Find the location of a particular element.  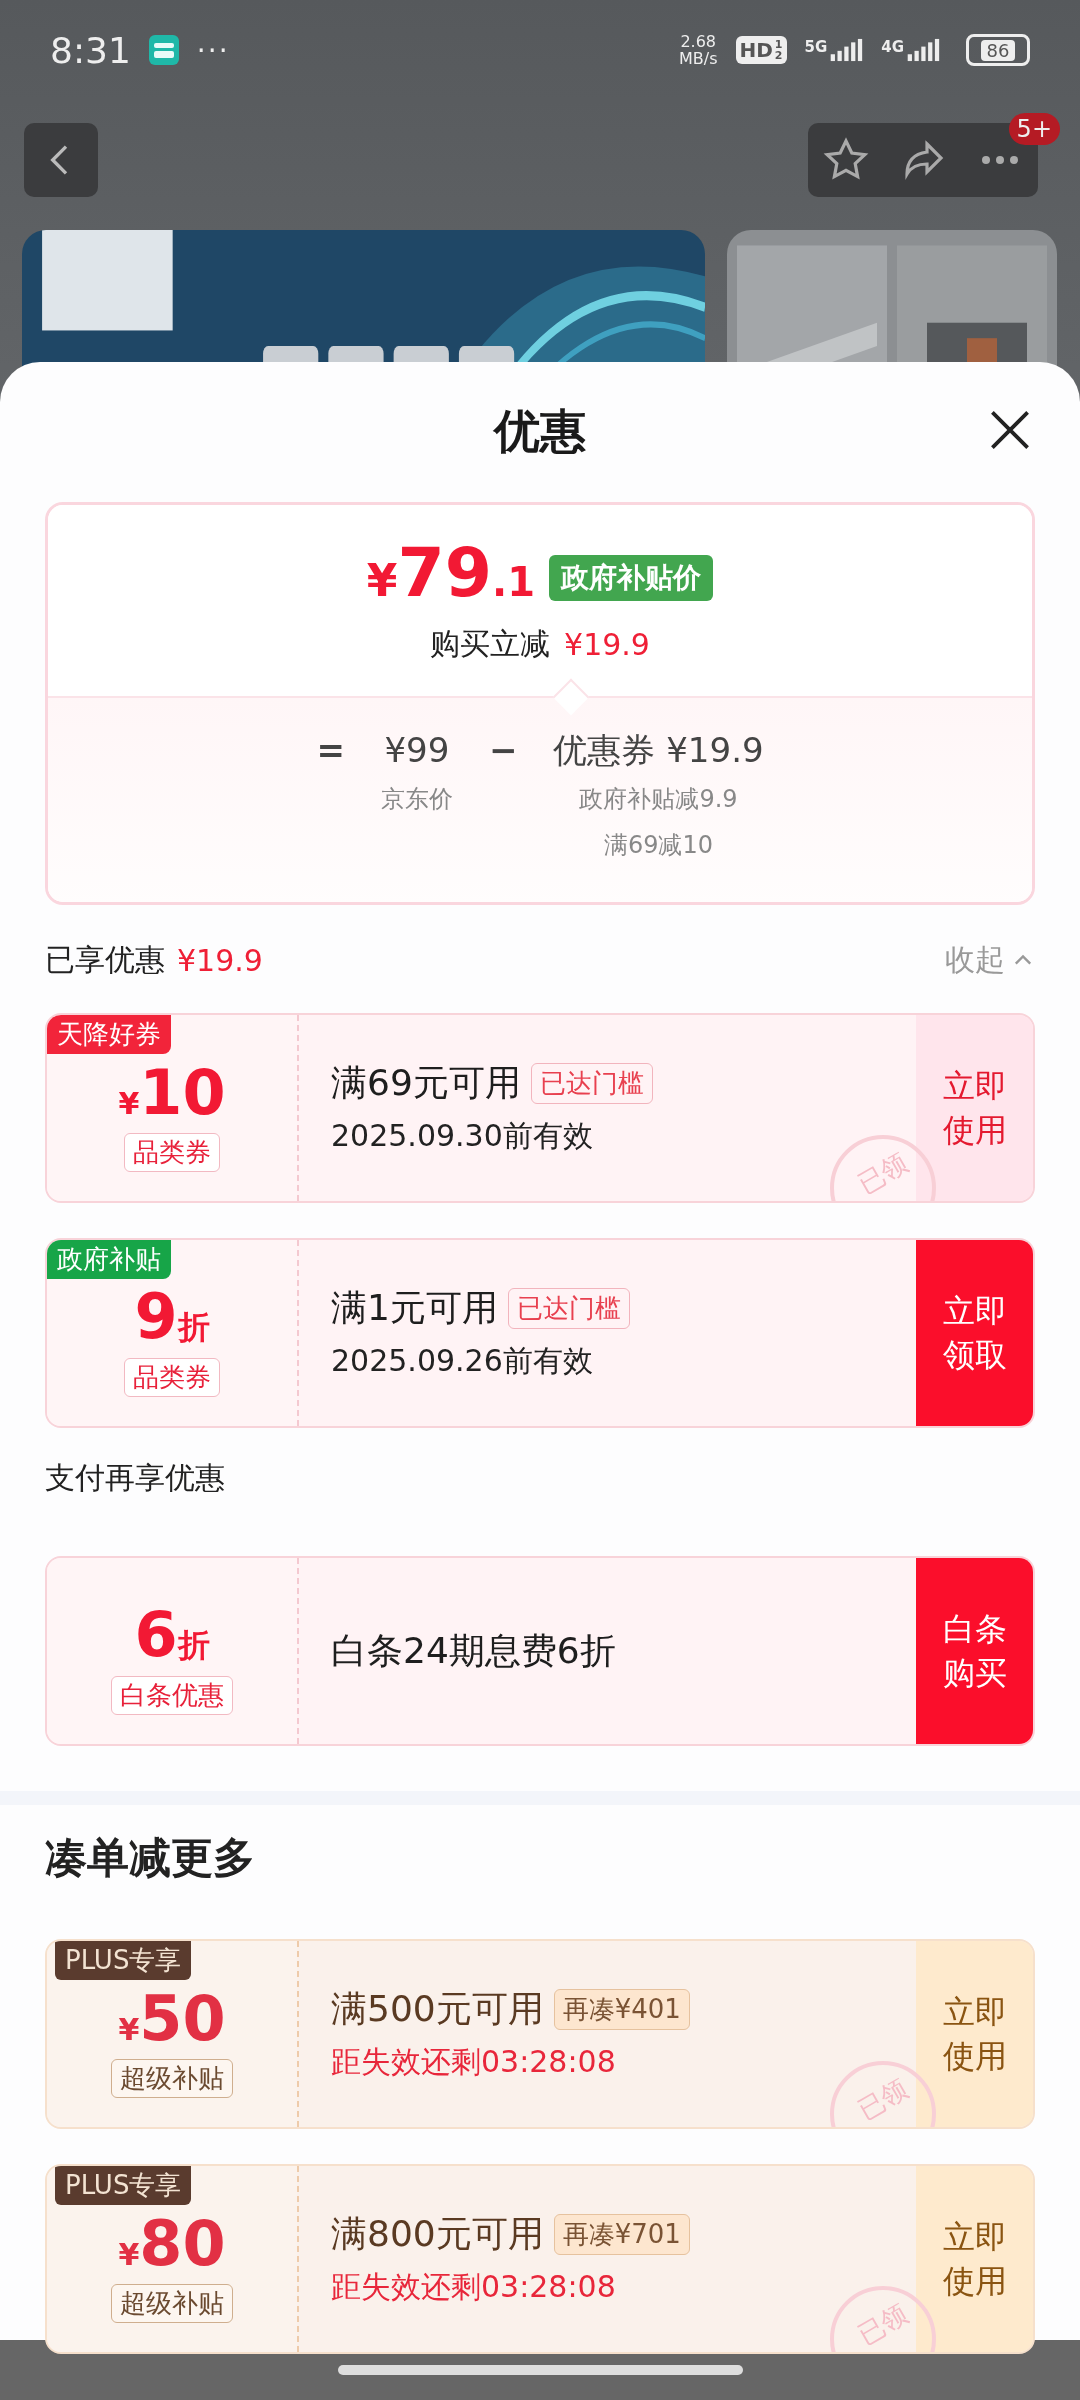

status-time: 8:31 is located at coordinates (90, 50).